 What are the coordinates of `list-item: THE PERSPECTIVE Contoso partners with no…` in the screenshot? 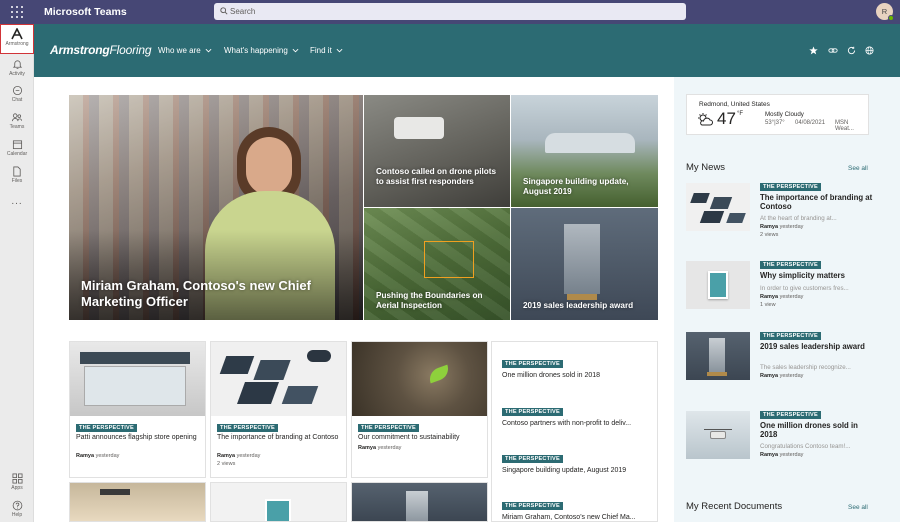 It's located at (566, 413).